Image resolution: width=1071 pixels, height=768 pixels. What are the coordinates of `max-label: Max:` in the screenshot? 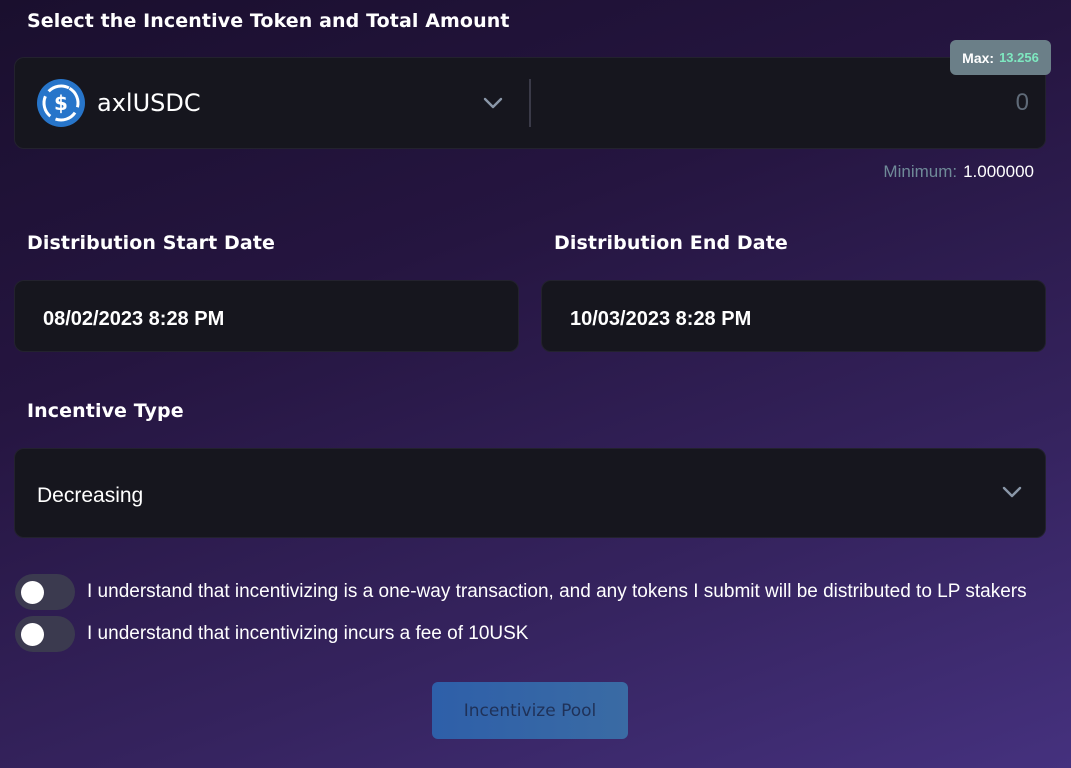 It's located at (978, 57).